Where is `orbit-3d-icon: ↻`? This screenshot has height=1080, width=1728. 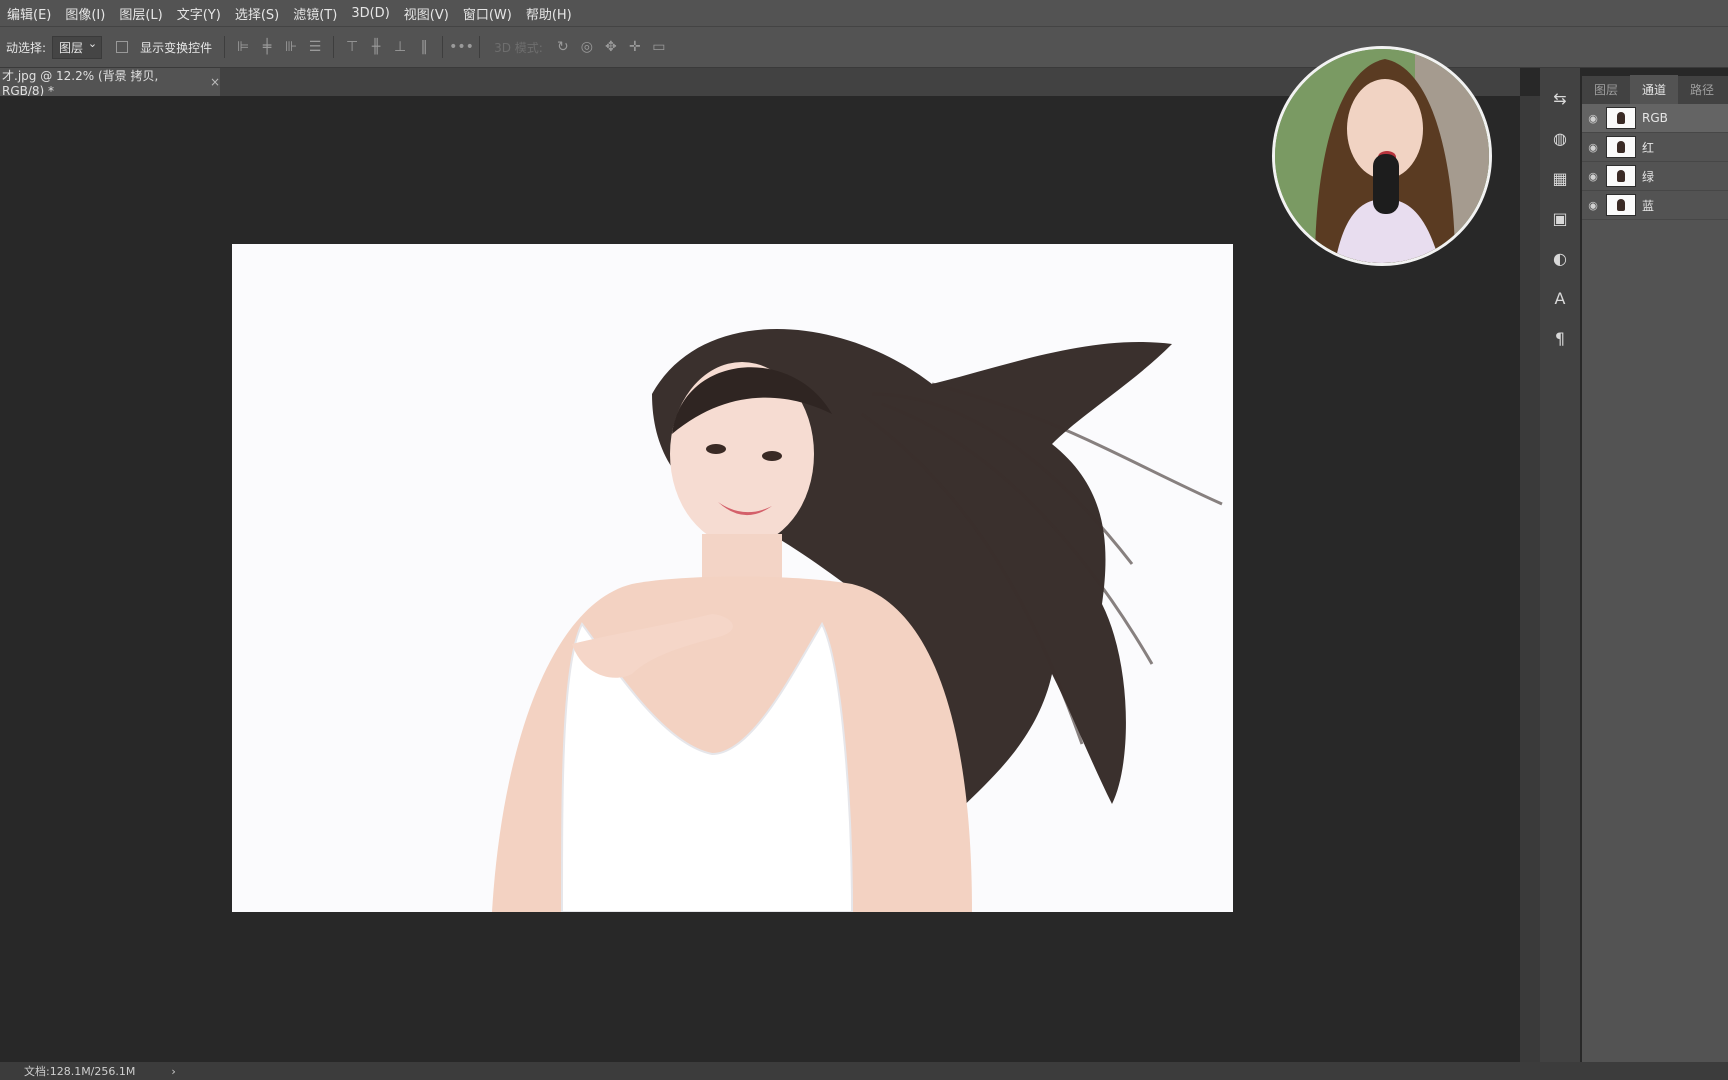
orbit-3d-icon: ↻ is located at coordinates (563, 47).